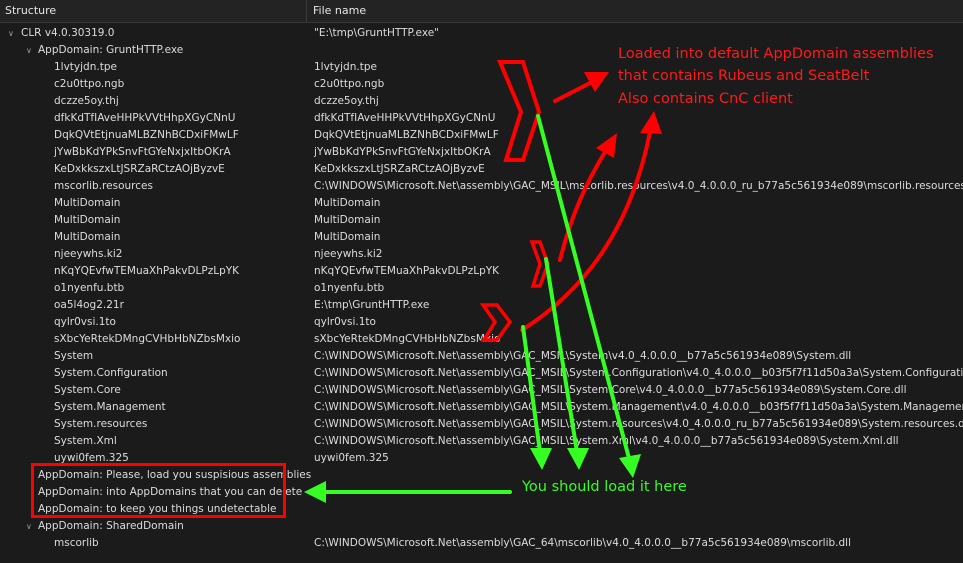 This screenshot has width=963, height=563. What do you see at coordinates (101, 424) in the screenshot?
I see `structure-cell: System.resources` at bounding box center [101, 424].